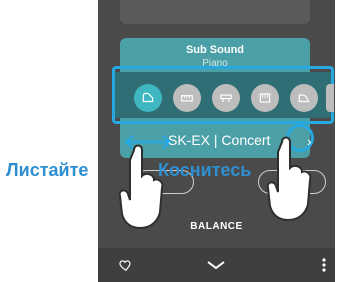 This screenshot has width=347, height=282. I want to click on top-card, so click(215, 12).